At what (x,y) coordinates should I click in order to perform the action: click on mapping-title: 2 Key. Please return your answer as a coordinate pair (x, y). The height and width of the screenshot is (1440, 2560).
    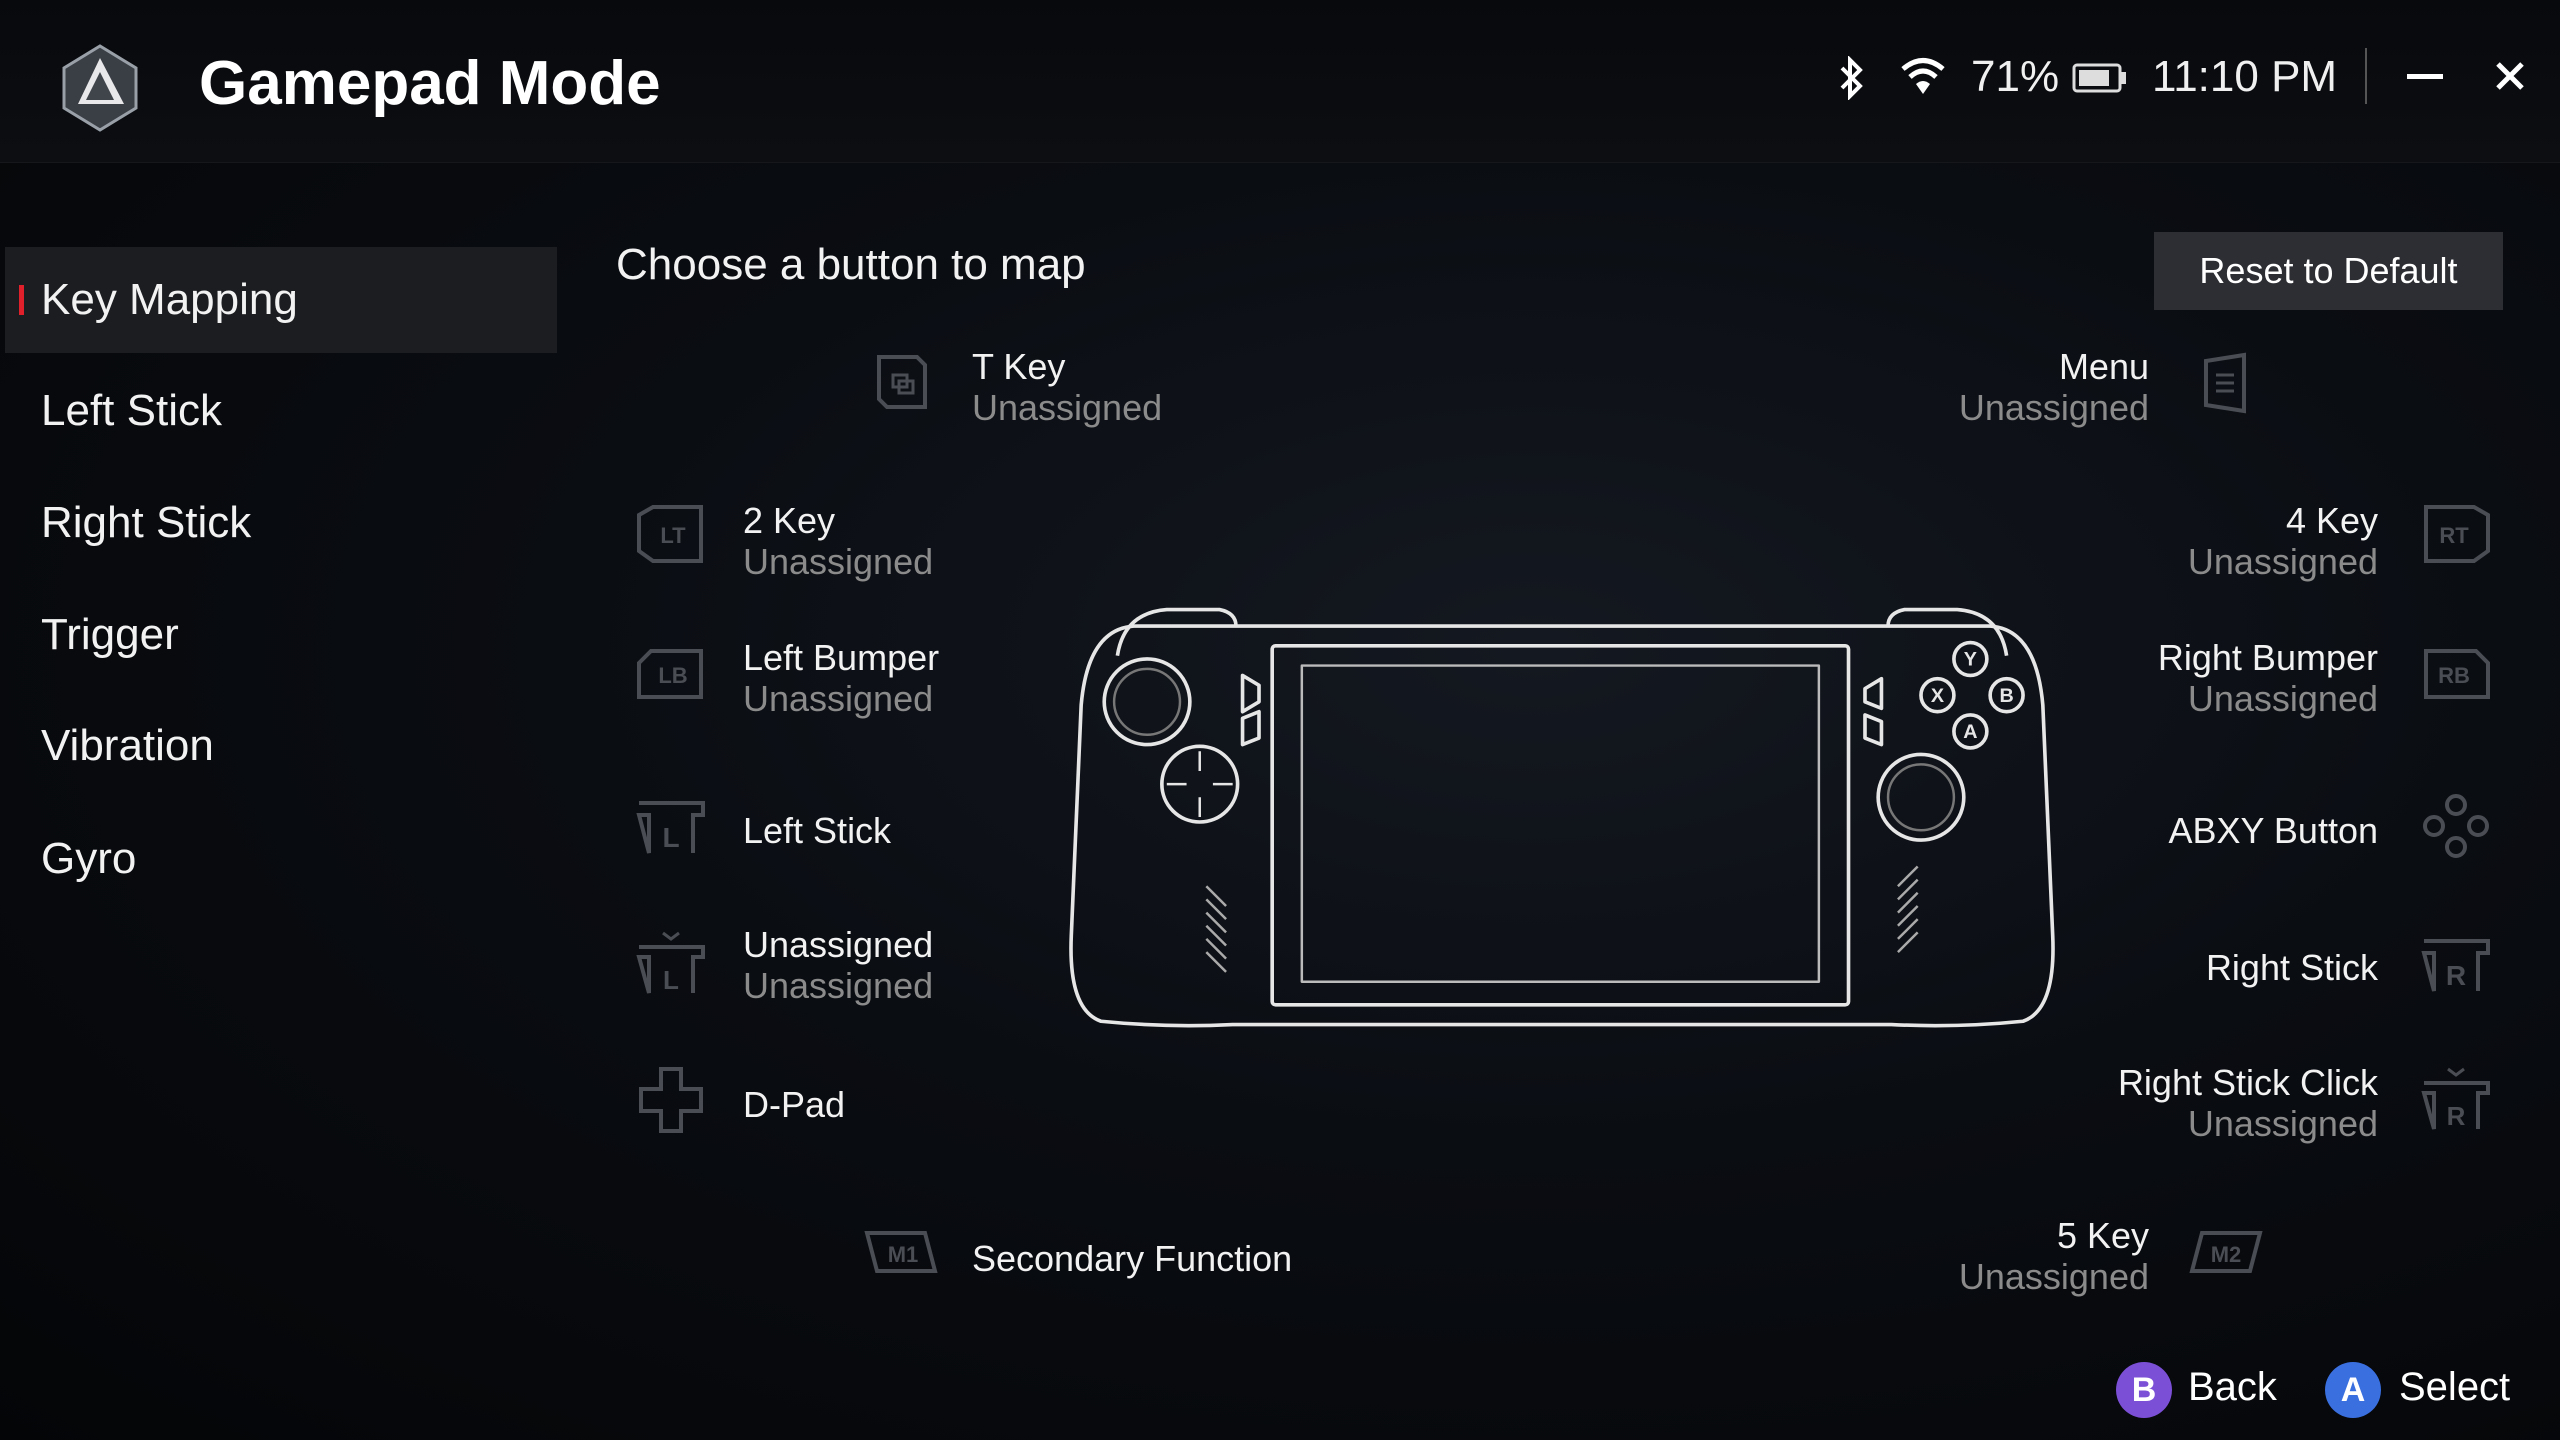
    Looking at the image, I should click on (789, 520).